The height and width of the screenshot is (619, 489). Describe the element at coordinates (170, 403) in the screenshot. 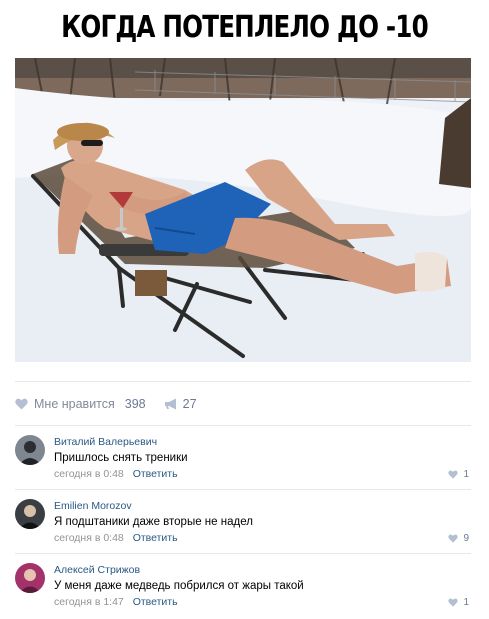

I see `megaphone-icon` at that location.